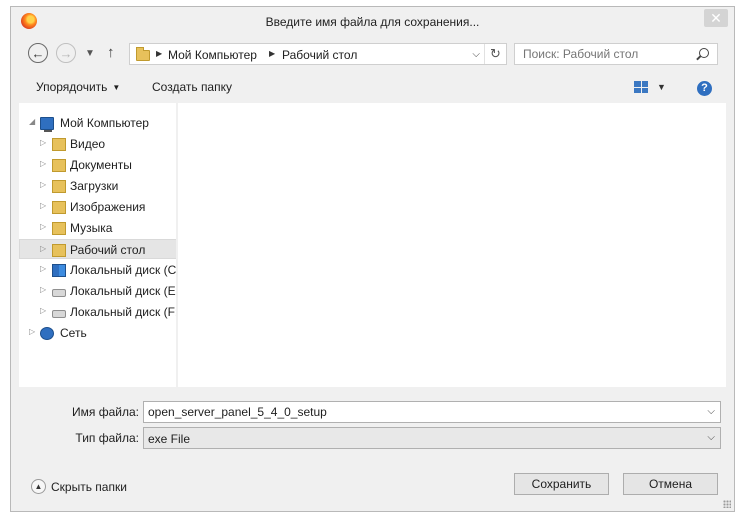 The width and height of the screenshot is (745, 522). What do you see at coordinates (169, 439) in the screenshot?
I see `filetype-value: exe File` at bounding box center [169, 439].